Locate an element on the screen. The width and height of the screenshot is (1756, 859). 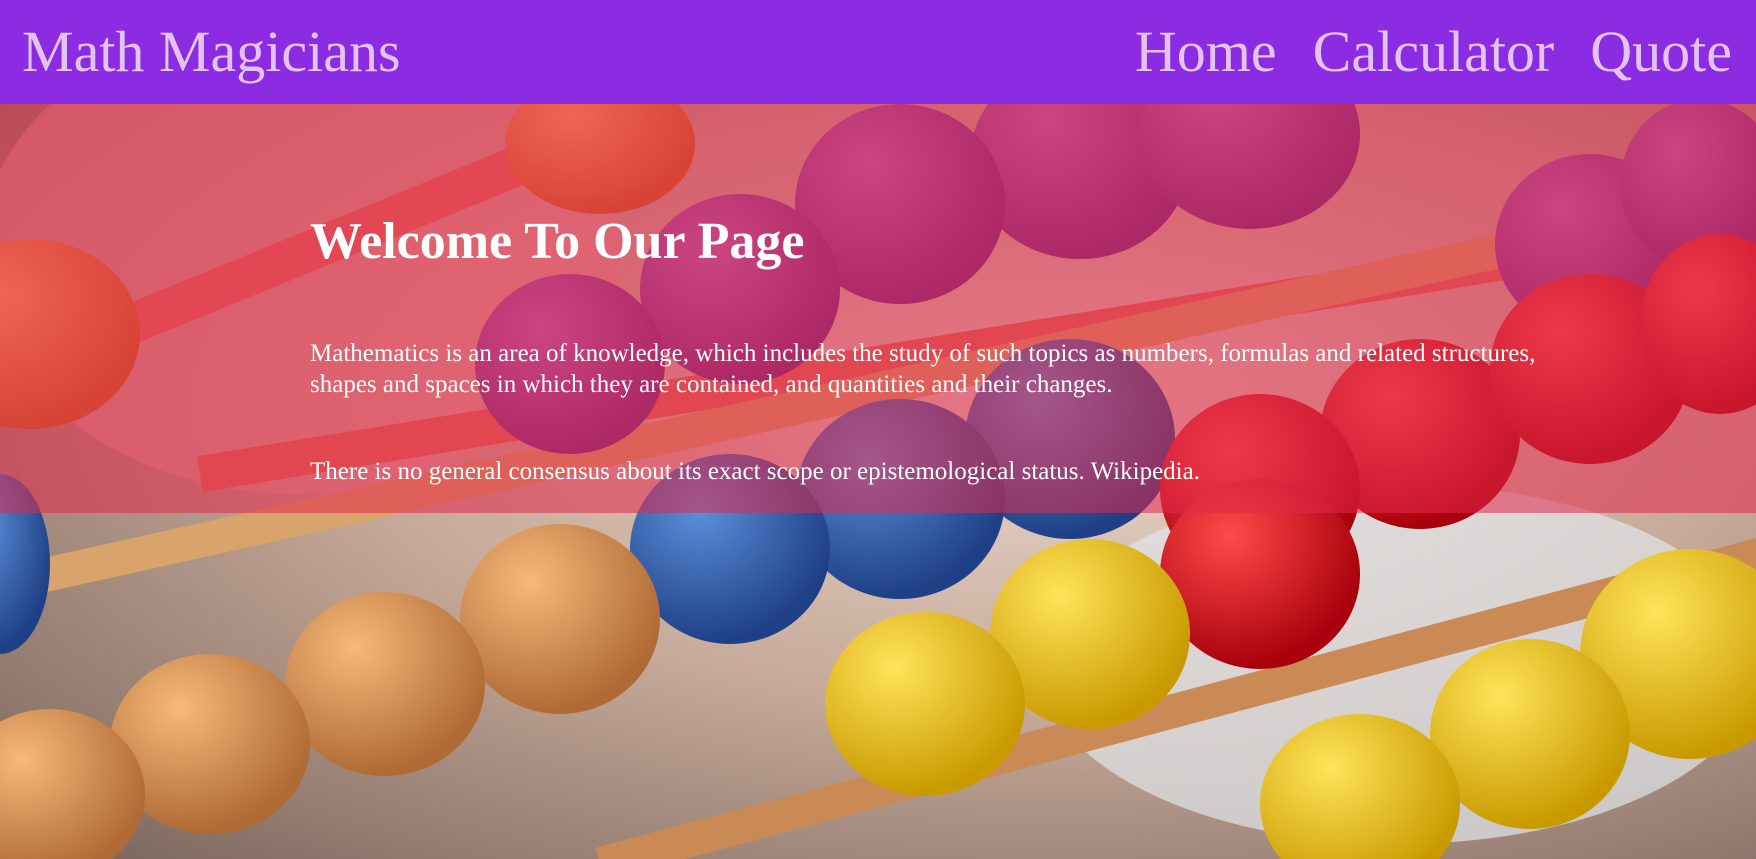
brand-logo-text: Math Magicians is located at coordinates (211, 52).